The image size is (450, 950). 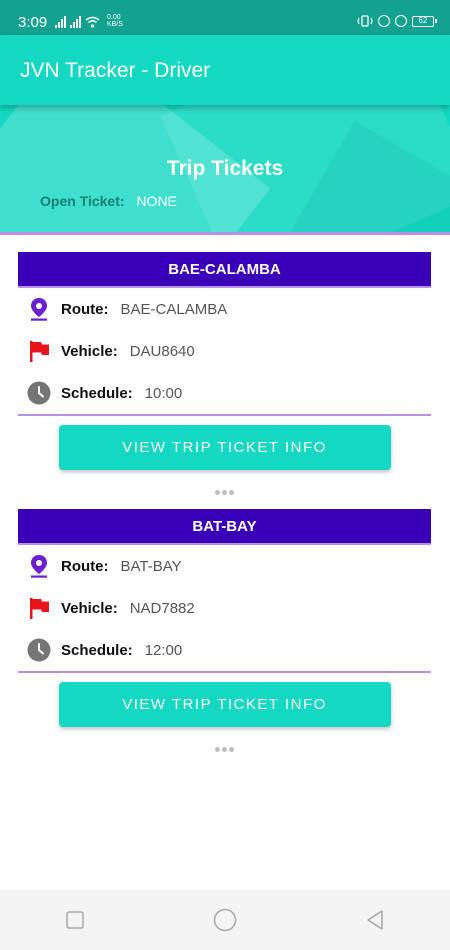 I want to click on vehicle-value: NAD7882, so click(x=162, y=608).